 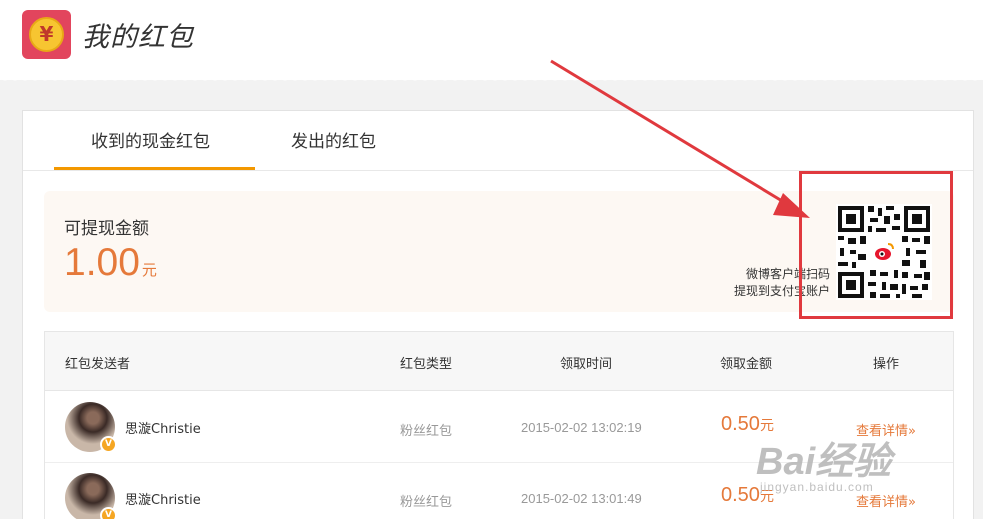 What do you see at coordinates (499, 361) in the screenshot?
I see `table-header: 红包发送者 红包类型 领取时间 领取金额 操作` at bounding box center [499, 361].